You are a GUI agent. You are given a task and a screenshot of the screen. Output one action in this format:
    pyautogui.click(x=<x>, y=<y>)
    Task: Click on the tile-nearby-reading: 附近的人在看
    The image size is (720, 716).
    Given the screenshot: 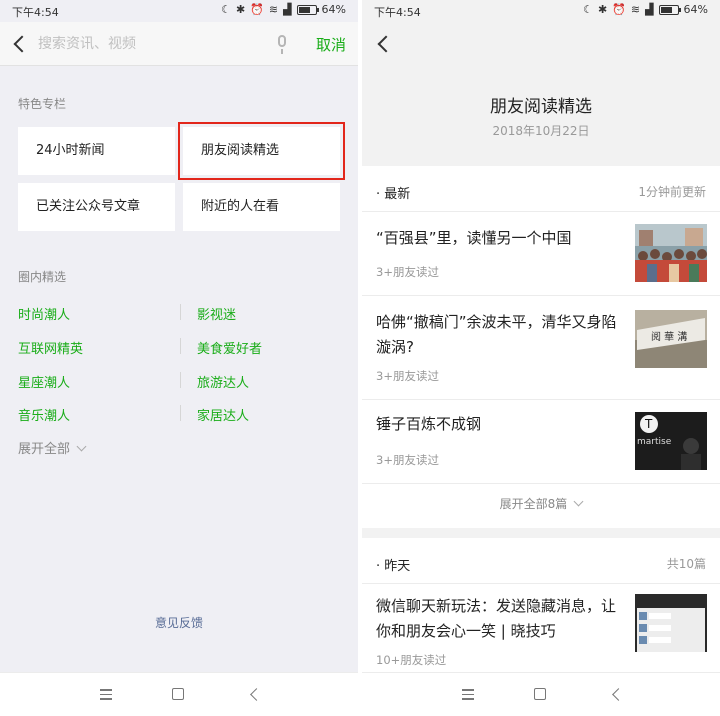 What is the action you would take?
    pyautogui.click(x=261, y=207)
    